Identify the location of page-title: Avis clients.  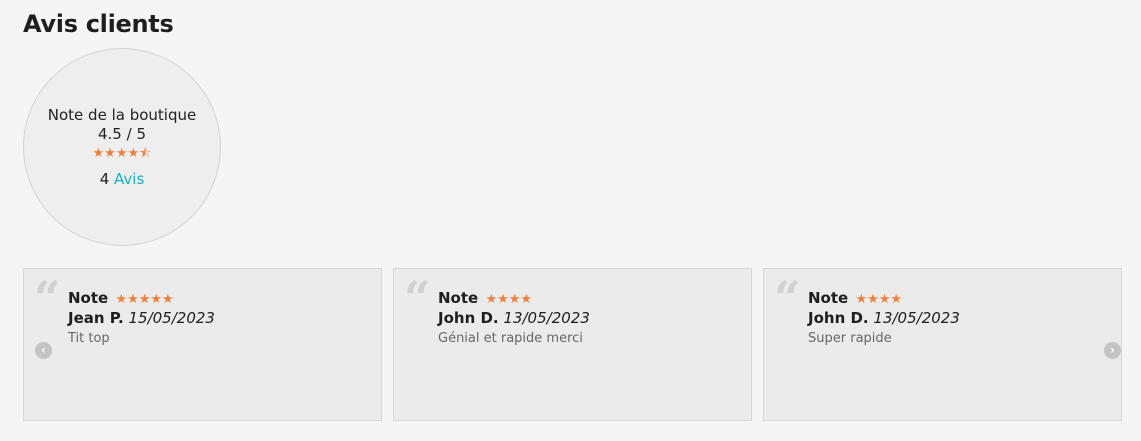
(98, 24).